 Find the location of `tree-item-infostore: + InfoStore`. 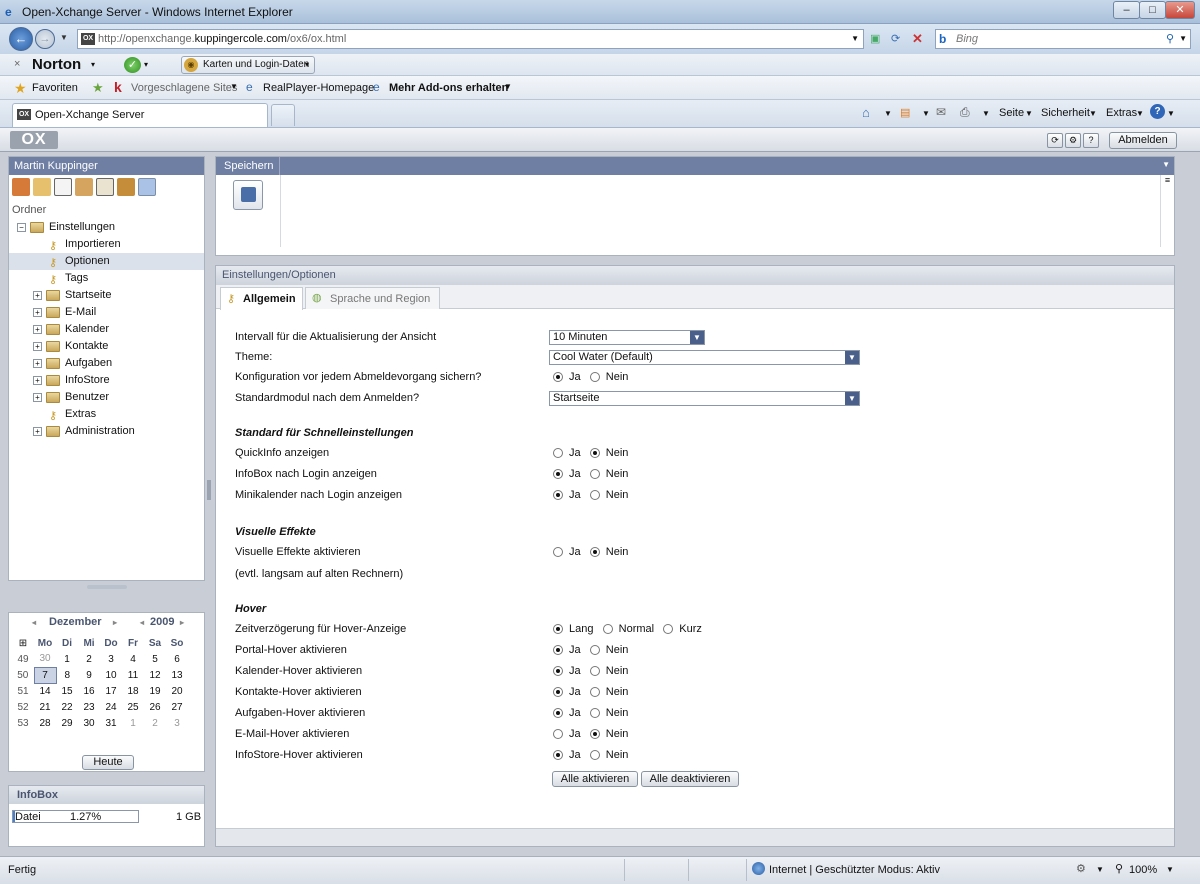

tree-item-infostore: + InfoStore is located at coordinates (106, 380).